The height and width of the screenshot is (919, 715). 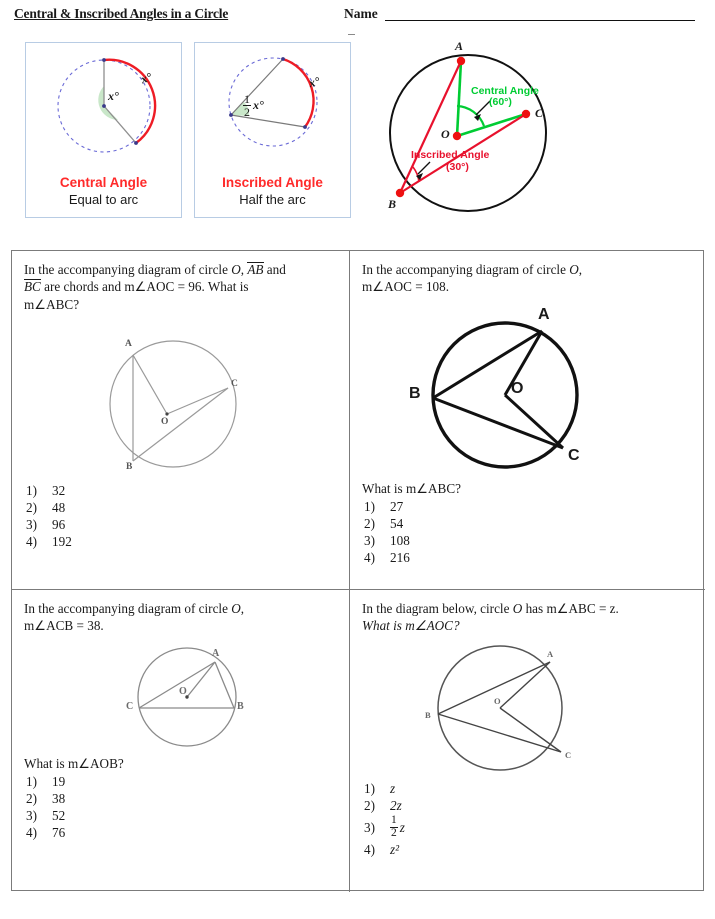 I want to click on q4-label-B: B, so click(x=428, y=715).